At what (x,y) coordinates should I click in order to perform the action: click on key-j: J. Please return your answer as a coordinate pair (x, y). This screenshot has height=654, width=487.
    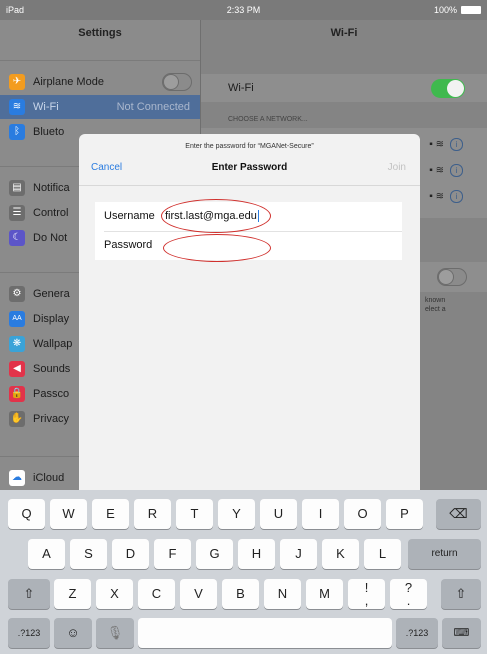
    Looking at the image, I should click on (298, 554).